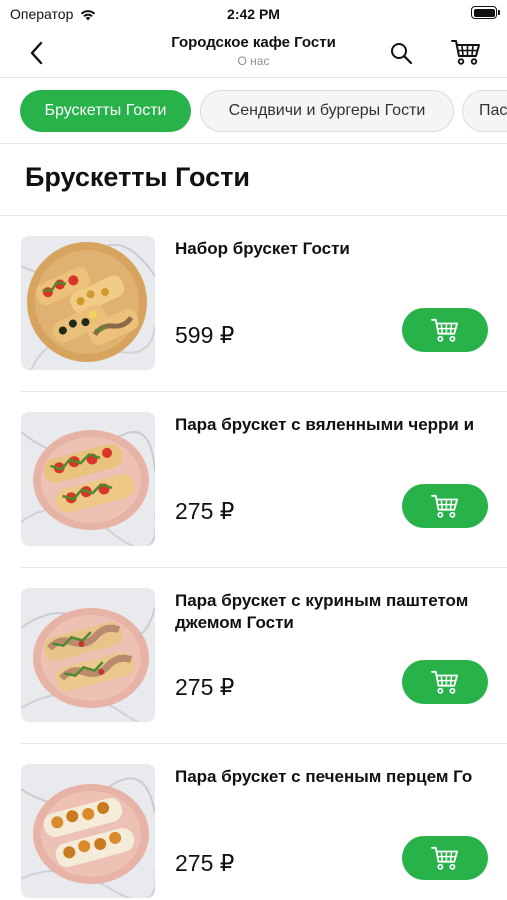 Image resolution: width=507 pixels, height=900 pixels. I want to click on page-title: Городское кафе Гости, so click(253, 42).